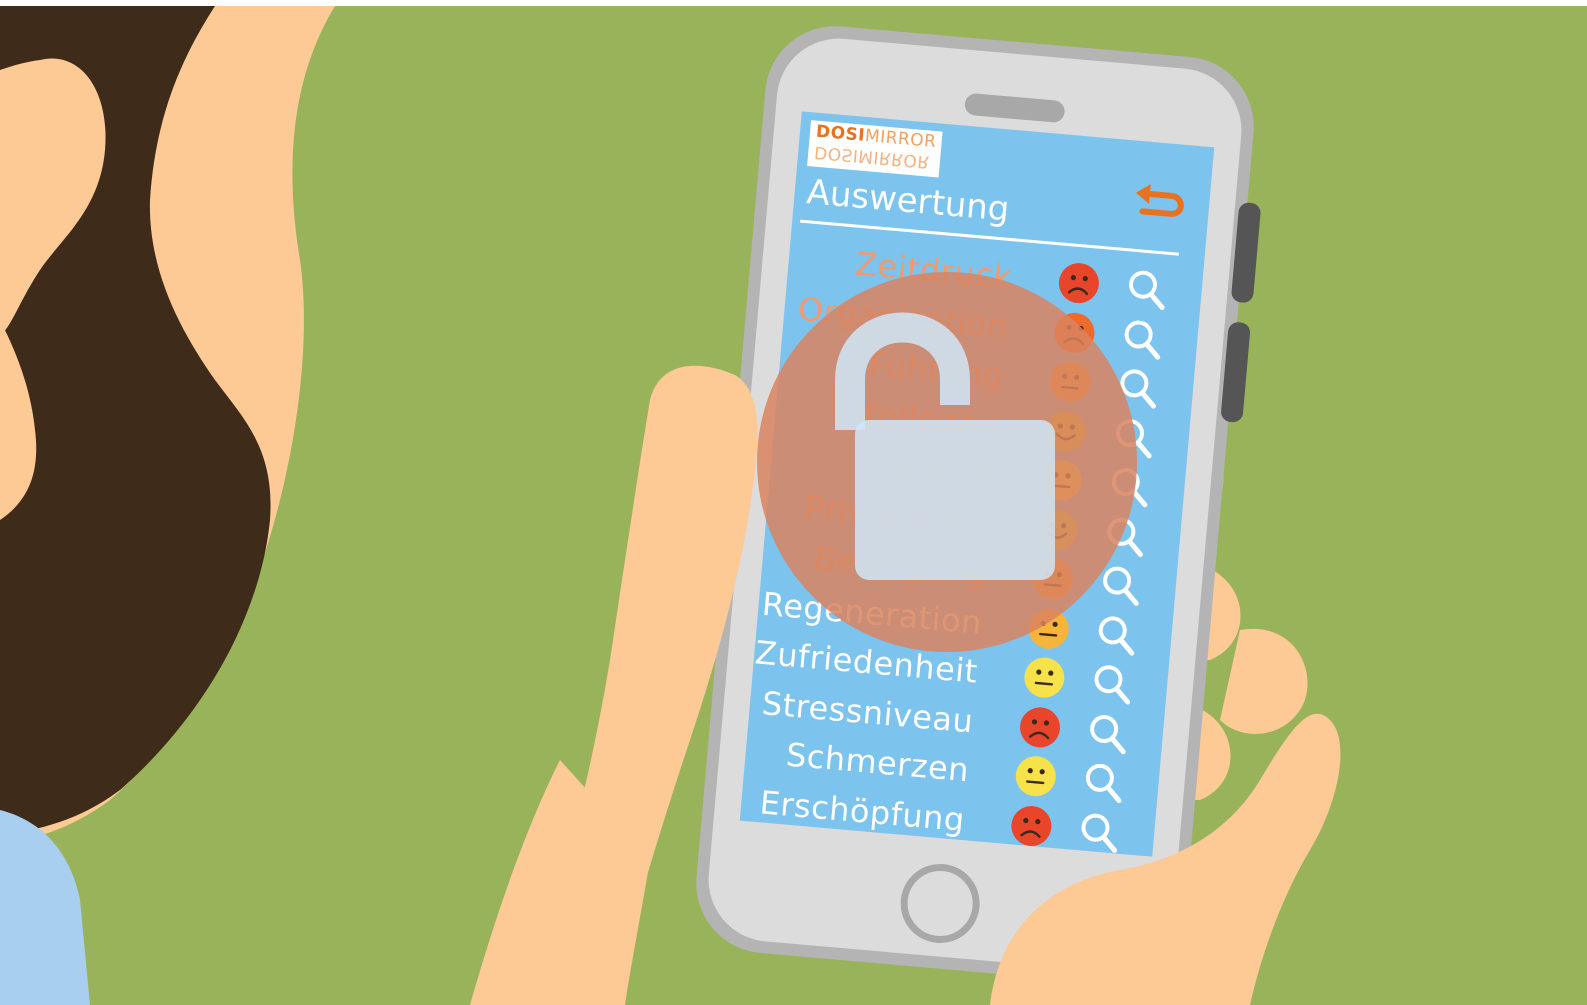 This screenshot has width=1587, height=1005. What do you see at coordinates (875, 149) in the screenshot?
I see `app-logo: DOSIMIRROR DOSIMIRROR` at bounding box center [875, 149].